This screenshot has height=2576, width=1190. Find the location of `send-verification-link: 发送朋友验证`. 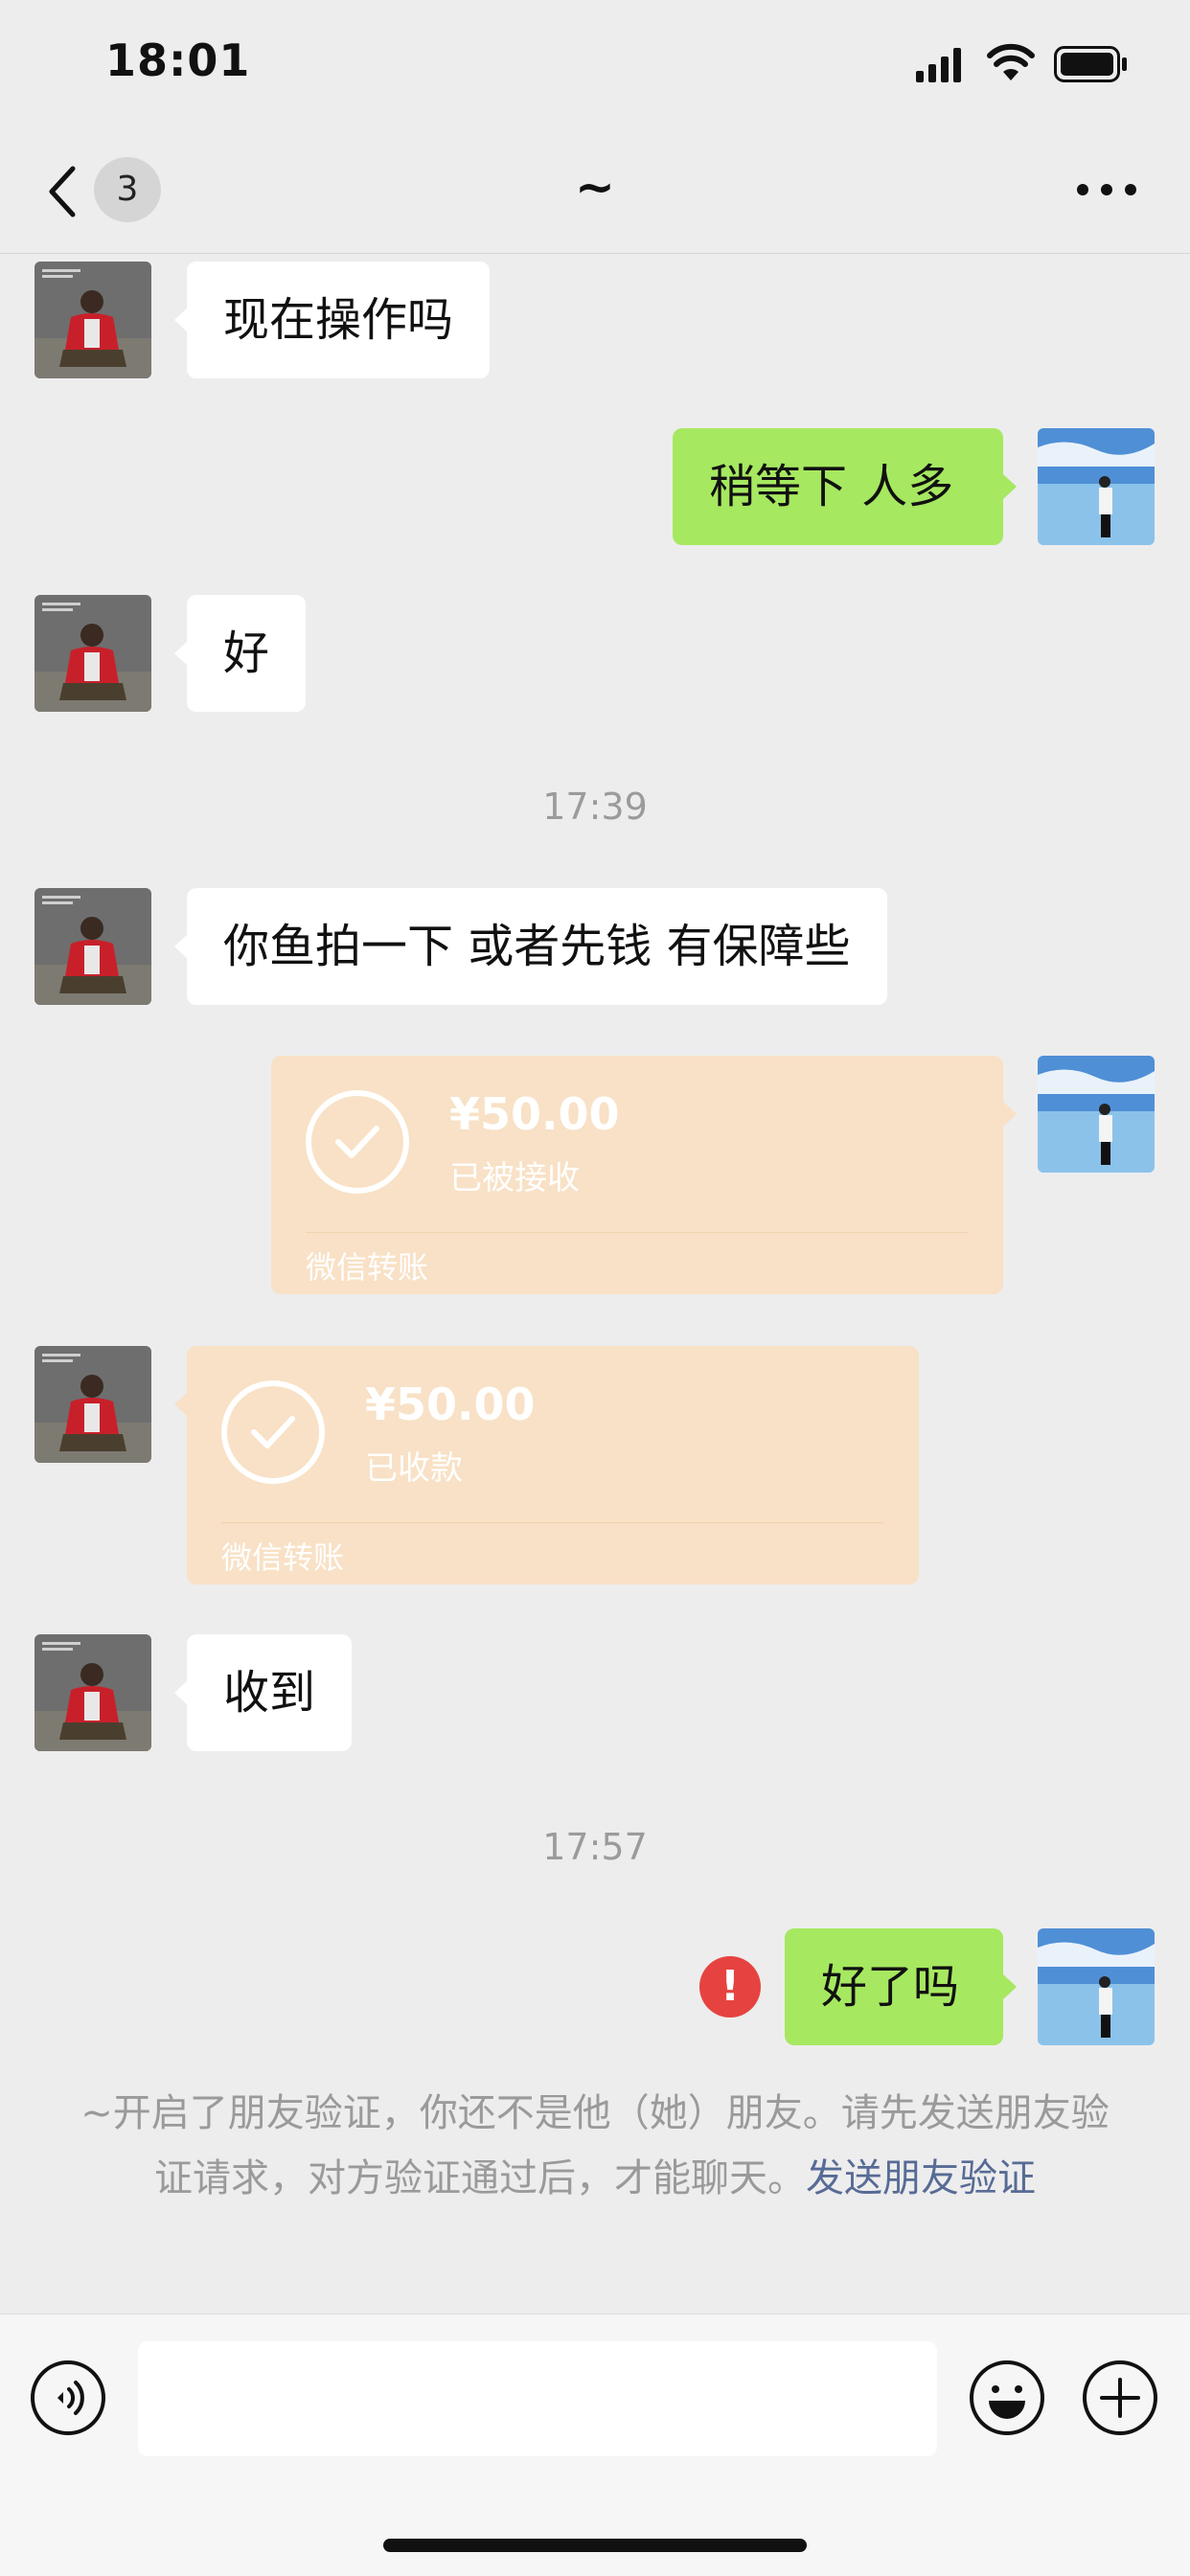

send-verification-link: 发送朋友验证 is located at coordinates (921, 2178).